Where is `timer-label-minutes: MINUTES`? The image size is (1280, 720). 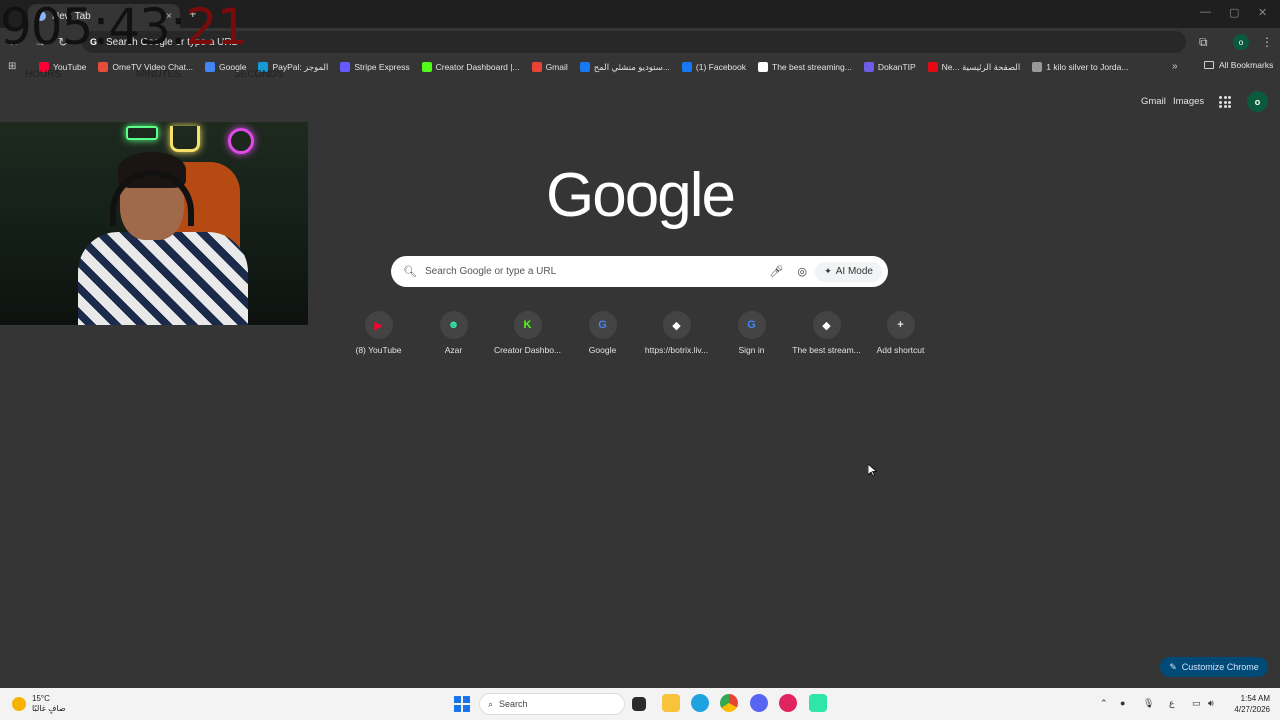 timer-label-minutes: MINUTES is located at coordinates (158, 74).